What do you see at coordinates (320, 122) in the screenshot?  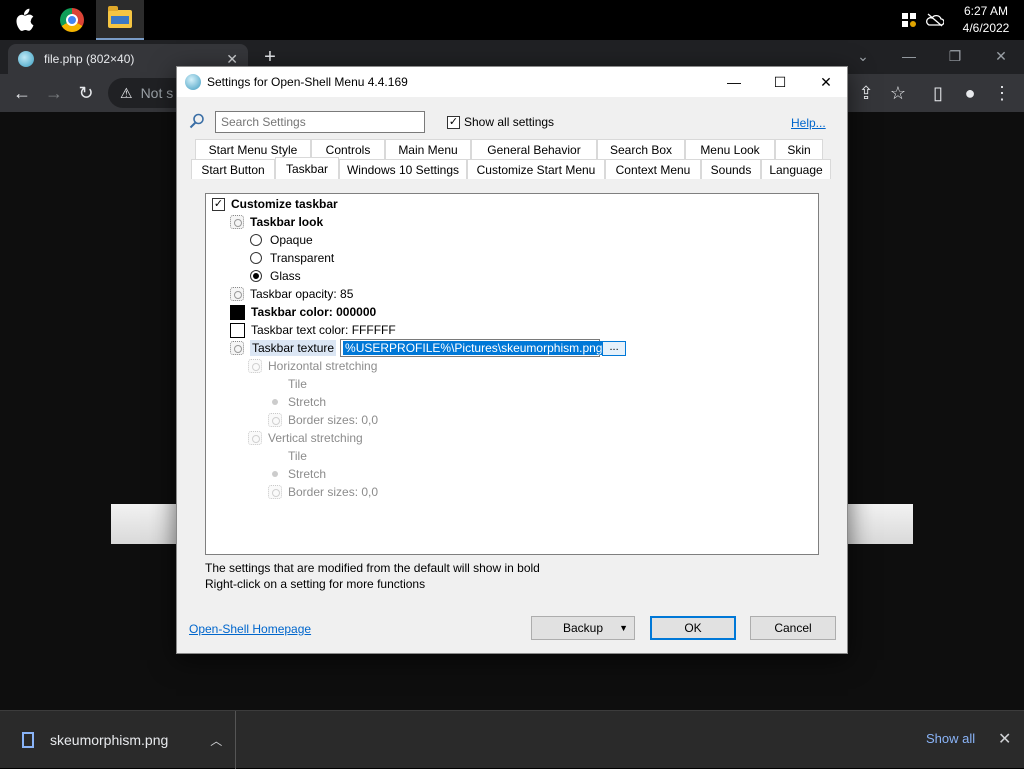 I see `search-settings-input` at bounding box center [320, 122].